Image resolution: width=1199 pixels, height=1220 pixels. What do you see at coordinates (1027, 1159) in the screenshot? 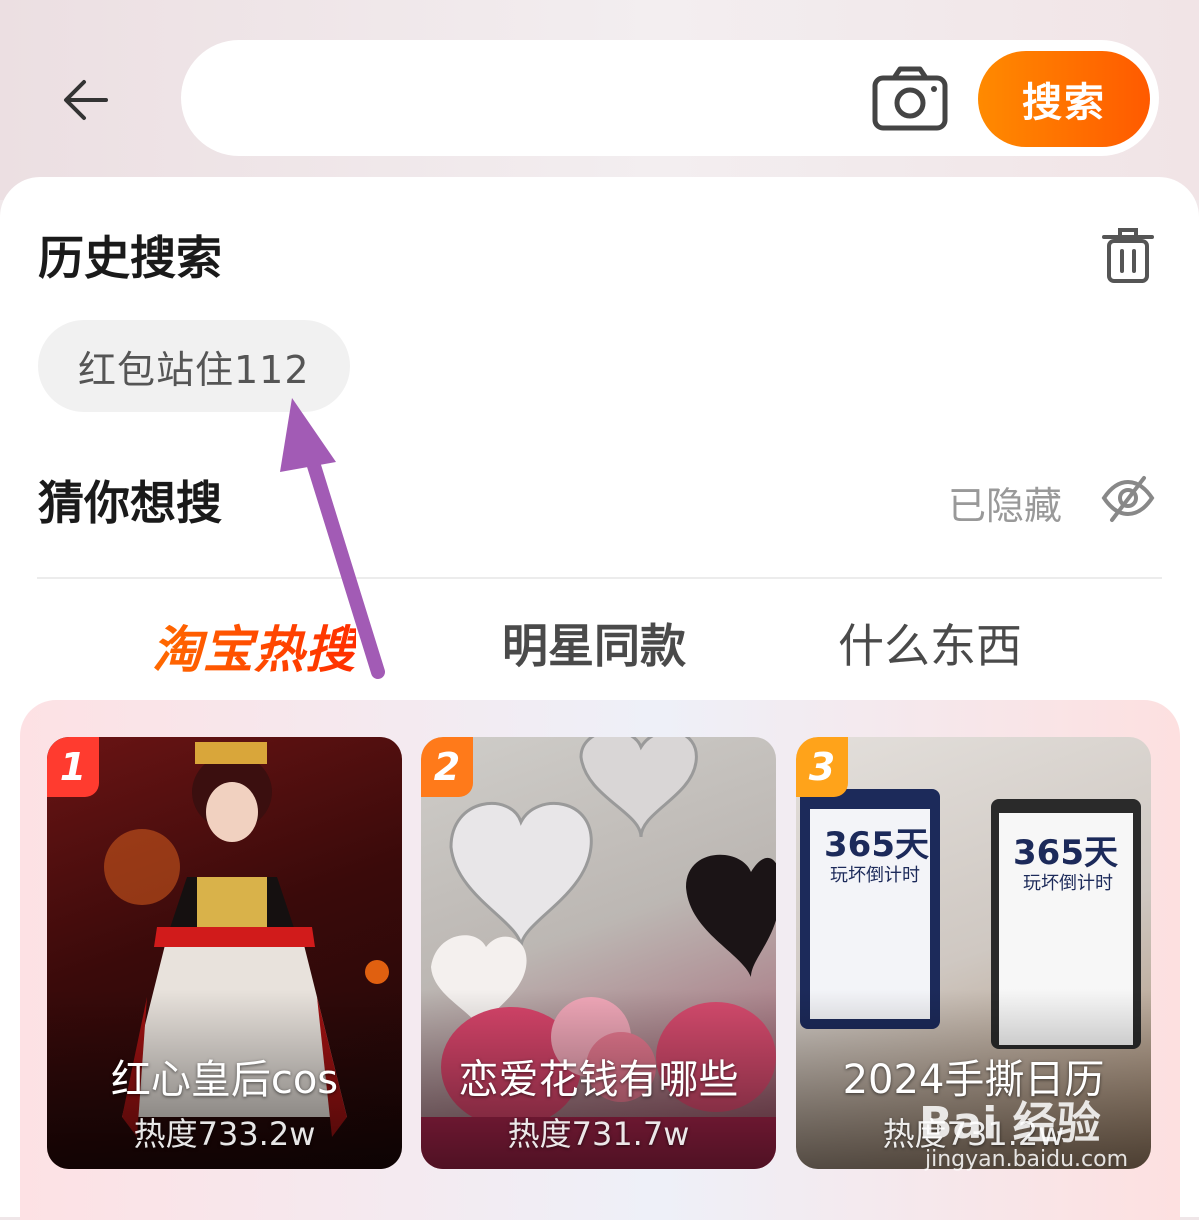
I see `watermark-url: jingyan.baidu.com` at bounding box center [1027, 1159].